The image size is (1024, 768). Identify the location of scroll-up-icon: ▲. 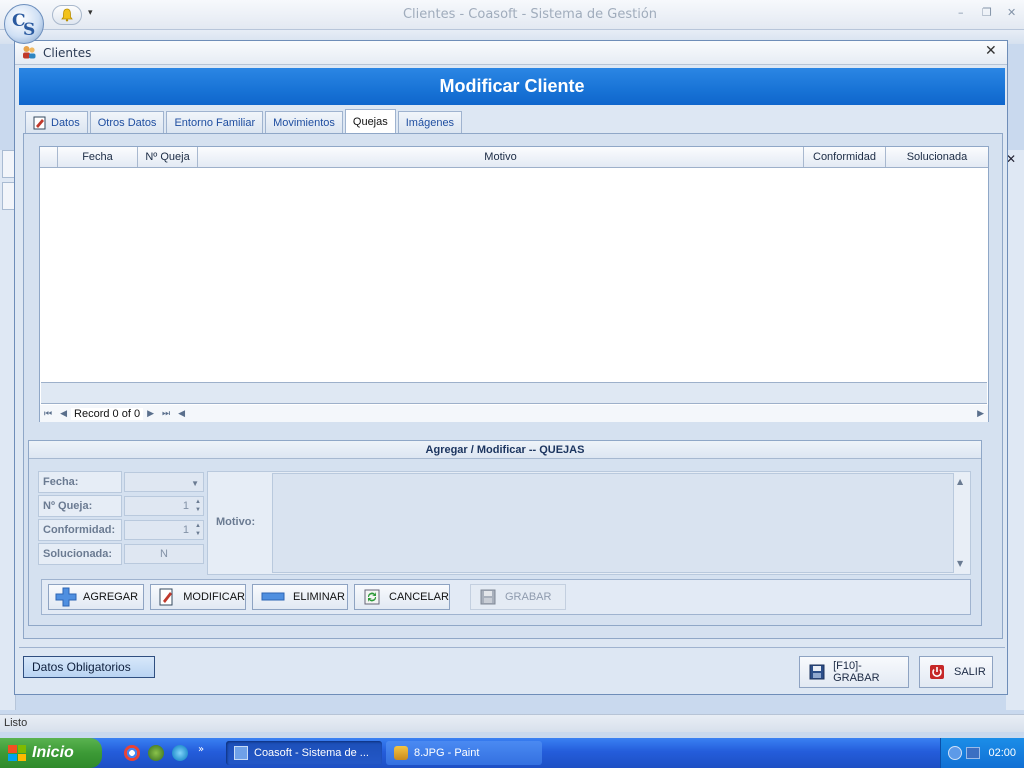
(960, 481).